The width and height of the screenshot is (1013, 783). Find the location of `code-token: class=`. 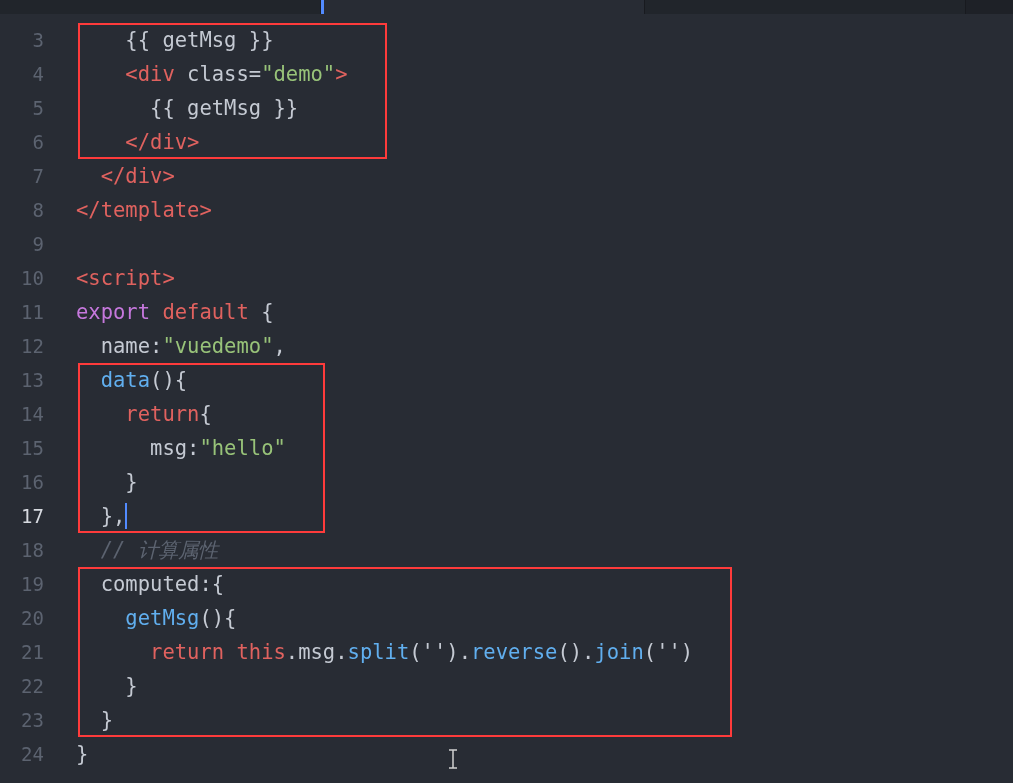

code-token: class= is located at coordinates (224, 74).